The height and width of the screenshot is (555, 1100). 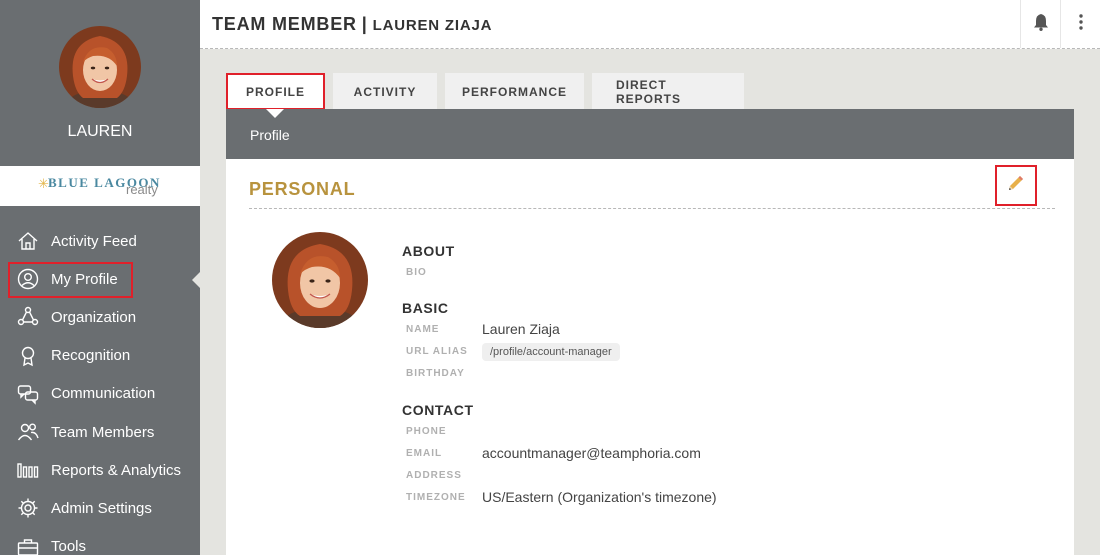 What do you see at coordinates (649, 91) in the screenshot?
I see `tab-label: DIRECT REPORTS` at bounding box center [649, 91].